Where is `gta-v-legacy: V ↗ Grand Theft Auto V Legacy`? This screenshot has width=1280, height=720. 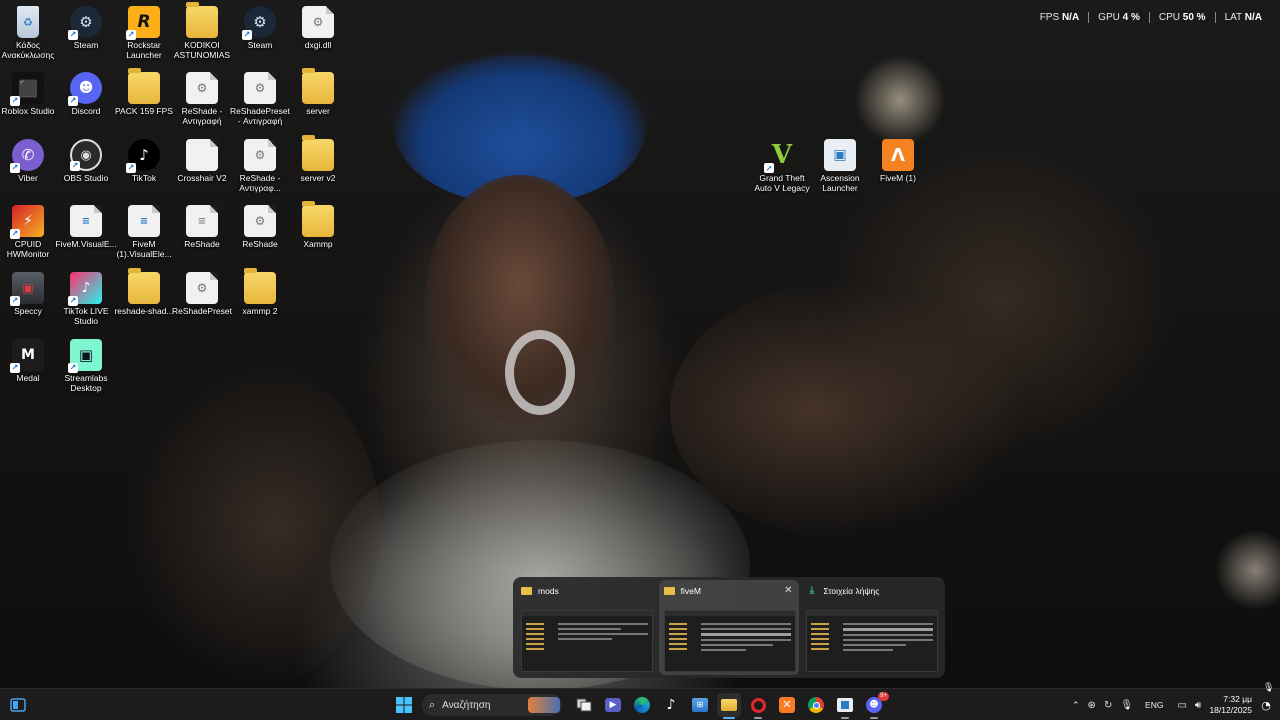 gta-v-legacy: V ↗ Grand Theft Auto V Legacy is located at coordinates (782, 163).